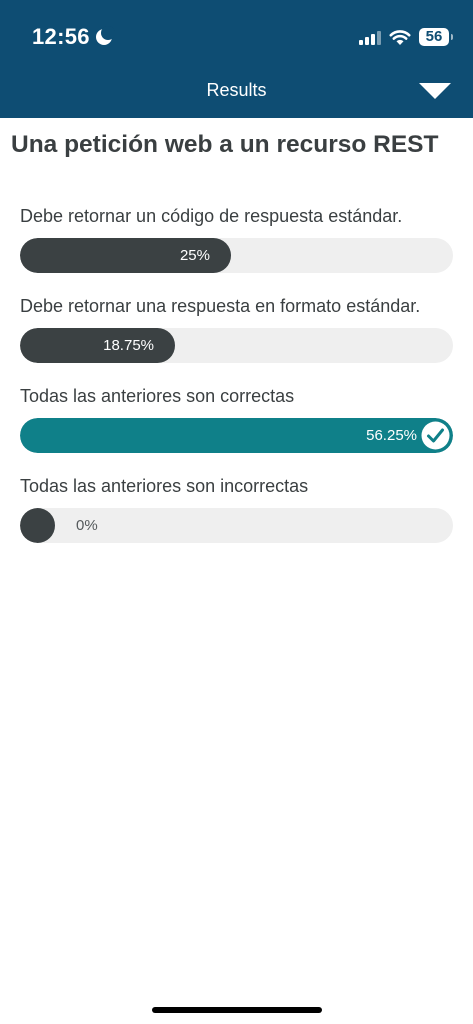 Image resolution: width=473 pixels, height=1024 pixels. Describe the element at coordinates (105, 35) in the screenshot. I see `moon-icon` at that location.